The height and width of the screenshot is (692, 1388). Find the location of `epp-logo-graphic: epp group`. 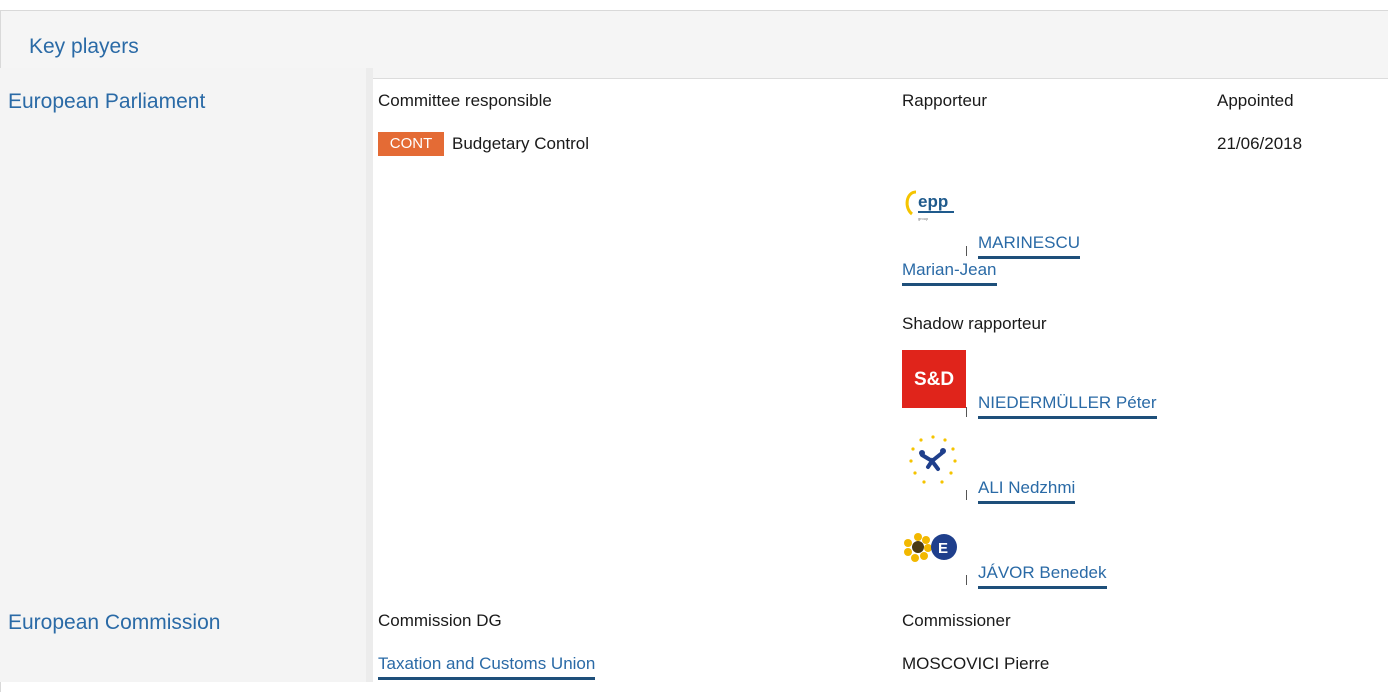

epp-logo-graphic: epp group is located at coordinates (929, 205).